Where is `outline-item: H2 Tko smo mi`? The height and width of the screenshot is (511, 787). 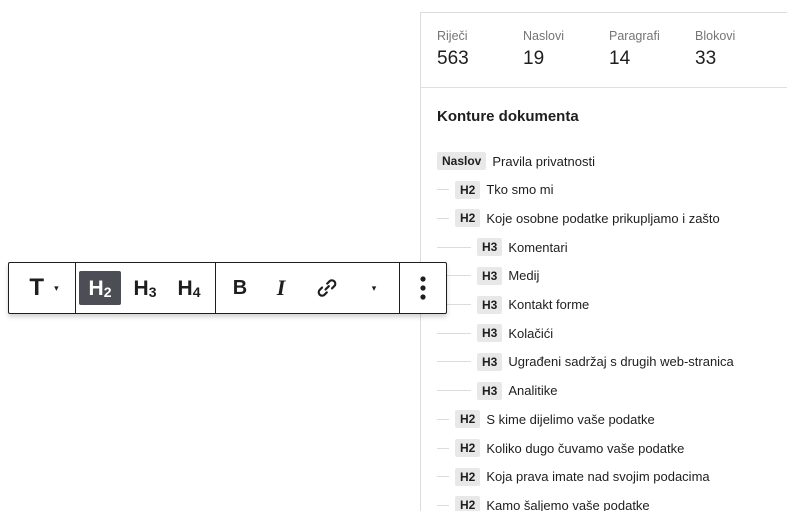
outline-item: H2 Tko smo mi is located at coordinates (495, 190).